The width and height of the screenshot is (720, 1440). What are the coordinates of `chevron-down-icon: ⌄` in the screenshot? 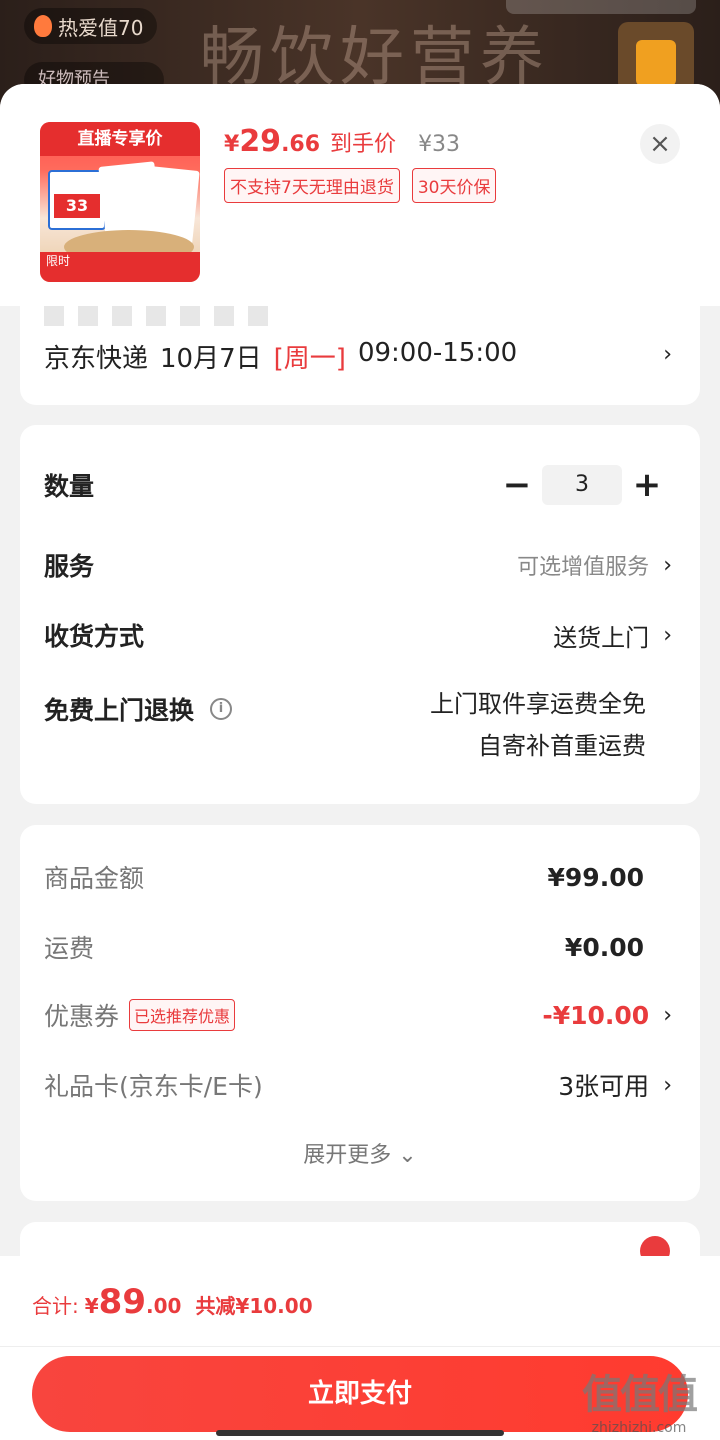 It's located at (407, 1155).